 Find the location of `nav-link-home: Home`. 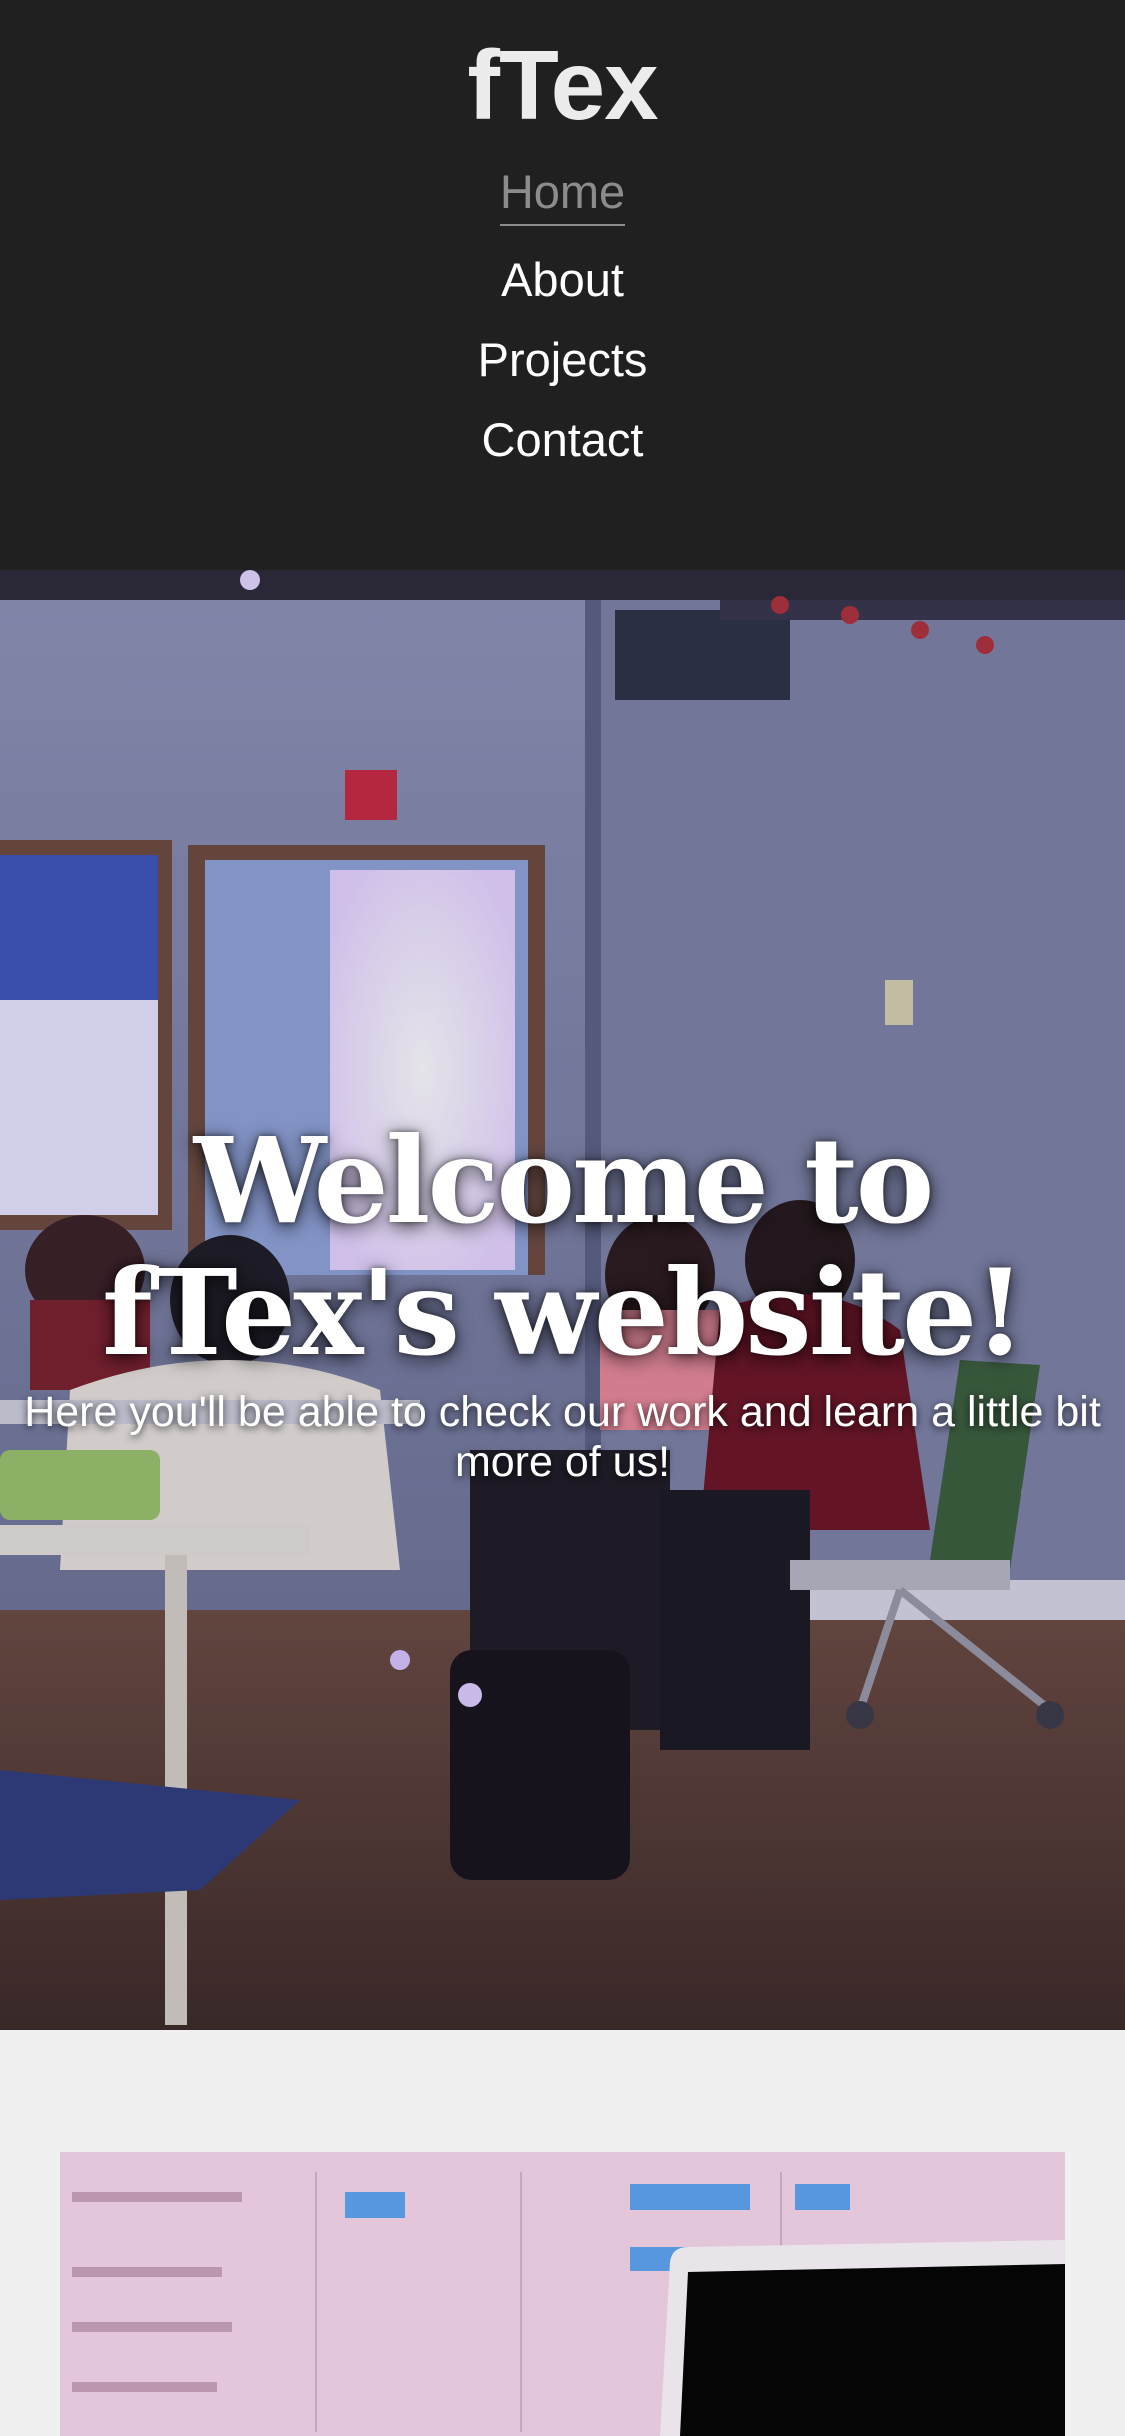

nav-link-home: Home is located at coordinates (562, 193).